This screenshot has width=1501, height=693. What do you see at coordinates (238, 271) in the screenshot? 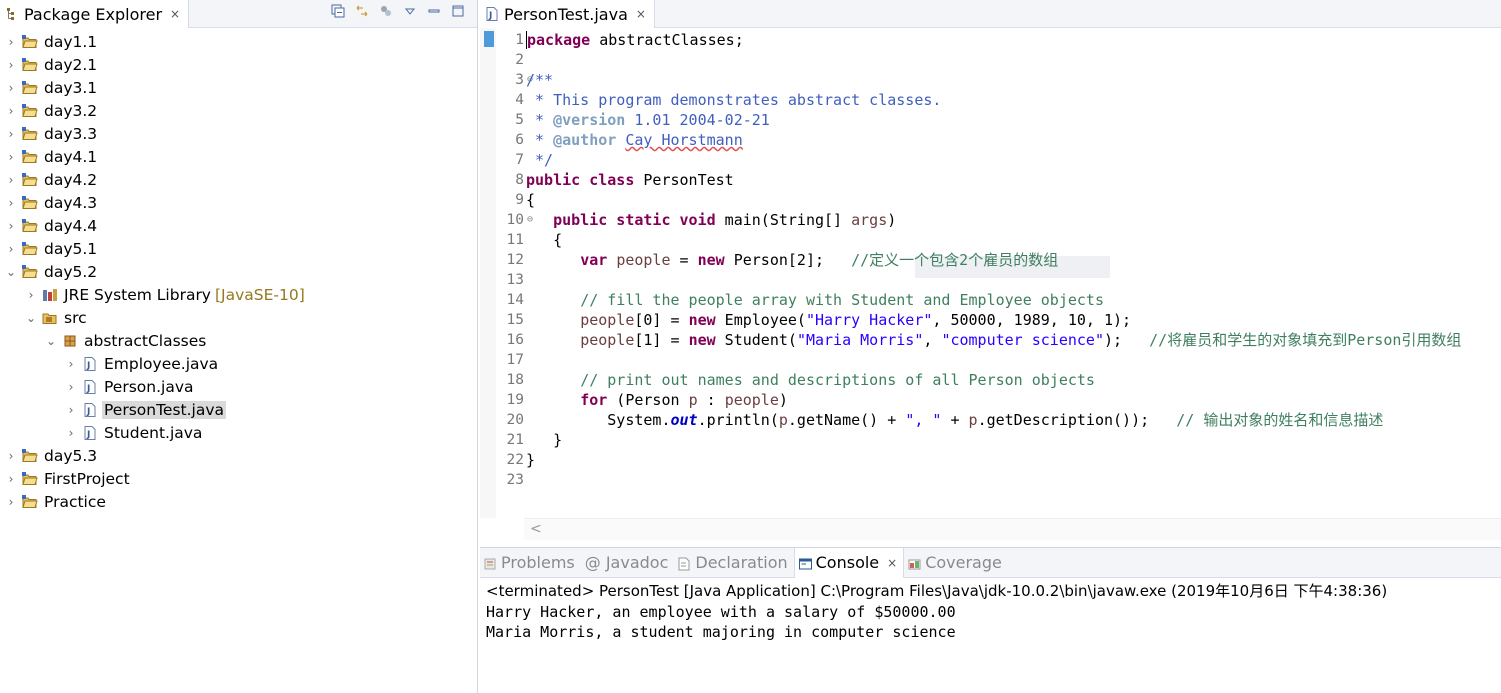
I see `tree-item-day5-2: ⌄ day5.2` at bounding box center [238, 271].